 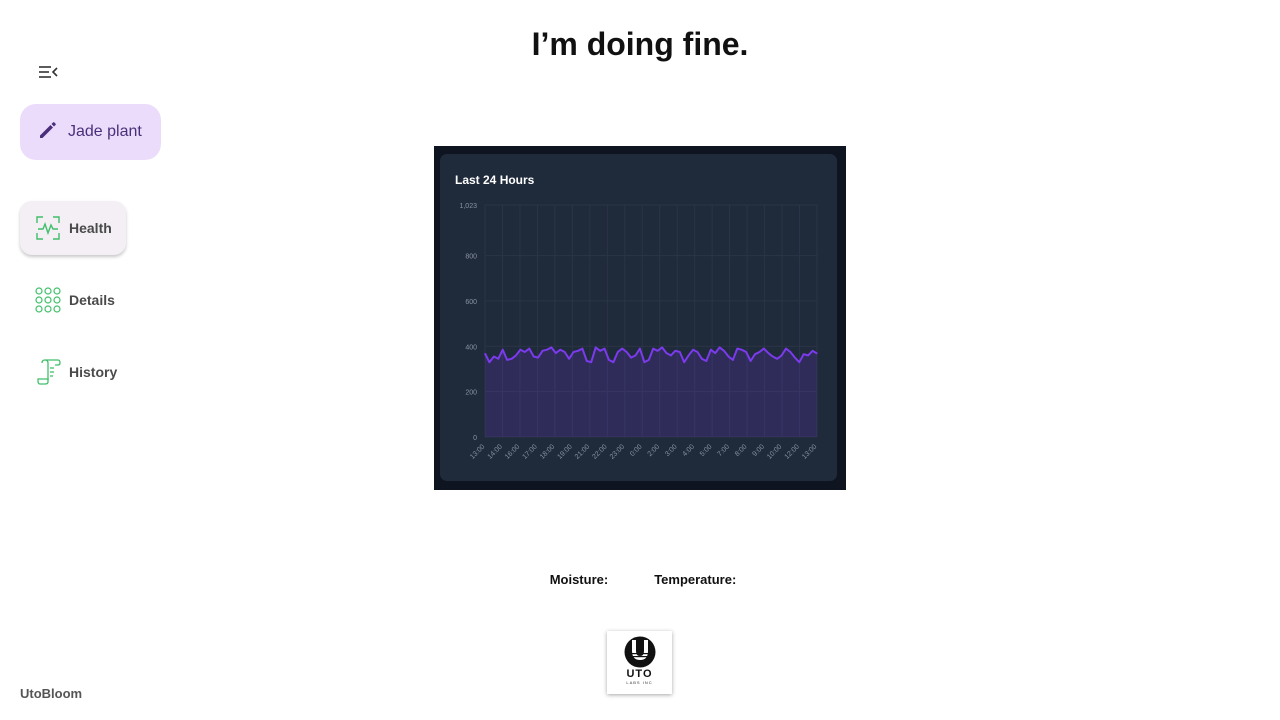 I want to click on chart-y-tick-label: 800, so click(x=471, y=257).